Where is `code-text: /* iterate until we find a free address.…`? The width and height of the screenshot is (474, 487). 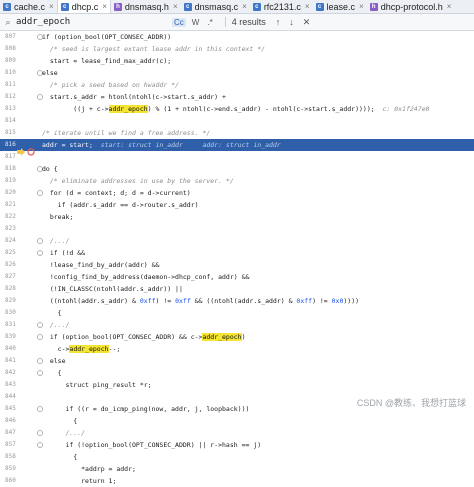 code-text: /* iterate until we find a free address.… is located at coordinates (126, 133).